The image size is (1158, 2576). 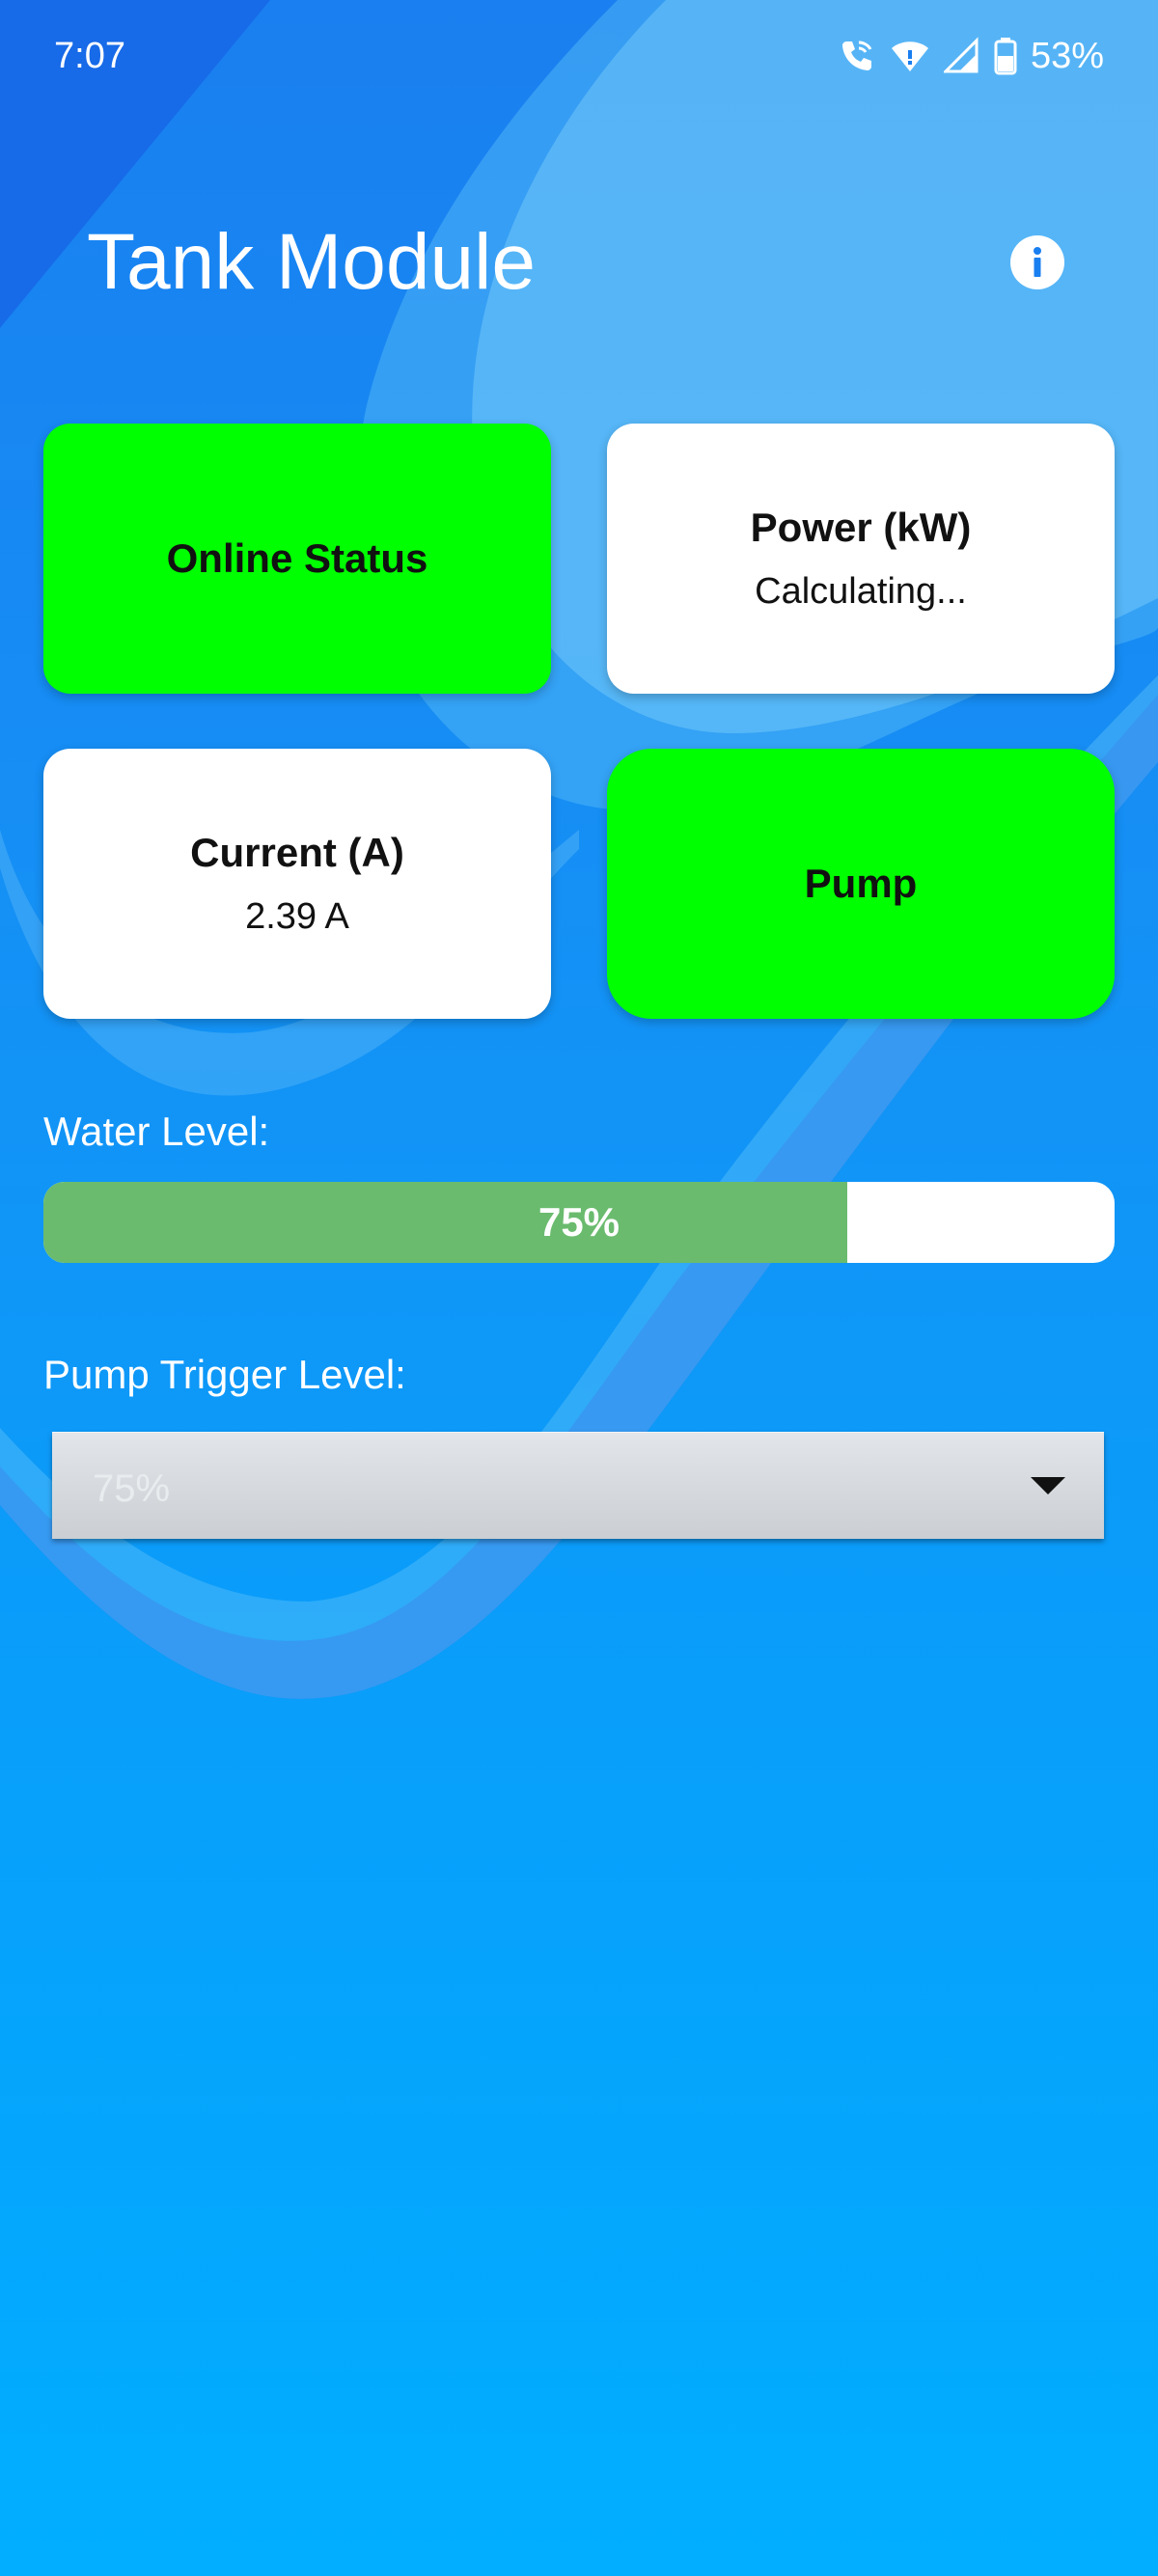 What do you see at coordinates (89, 56) in the screenshot?
I see `status-time: 7:07` at bounding box center [89, 56].